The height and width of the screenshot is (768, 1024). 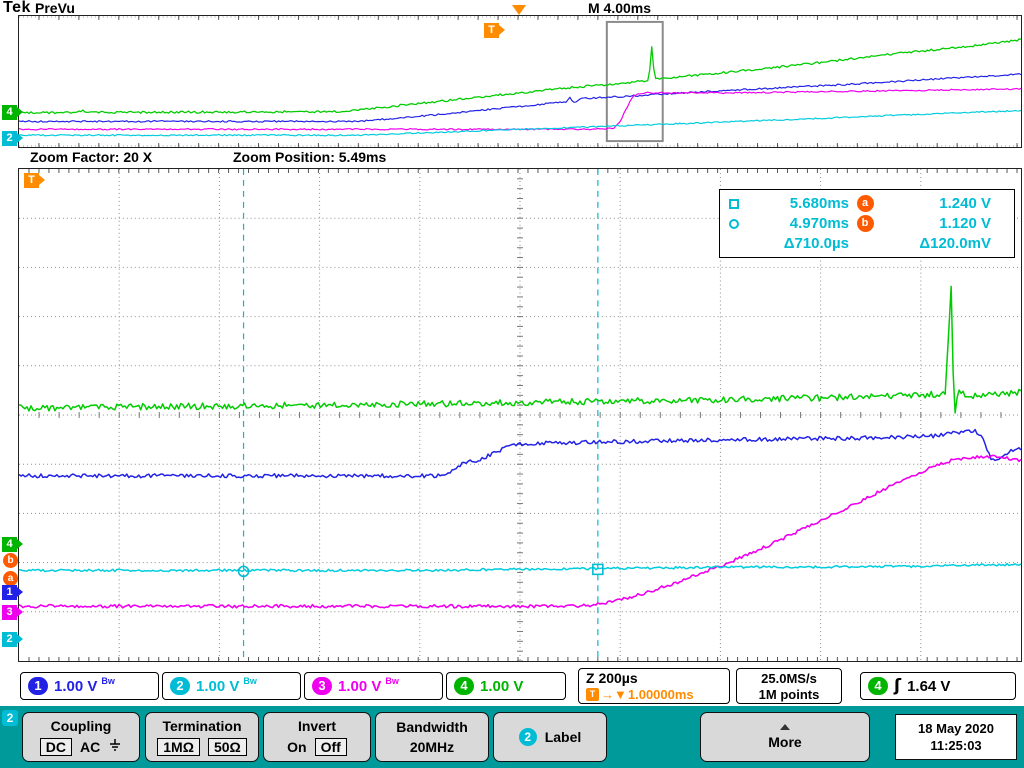 What do you see at coordinates (618, 678) in the screenshot?
I see `zoom-scale-value: 200µs` at bounding box center [618, 678].